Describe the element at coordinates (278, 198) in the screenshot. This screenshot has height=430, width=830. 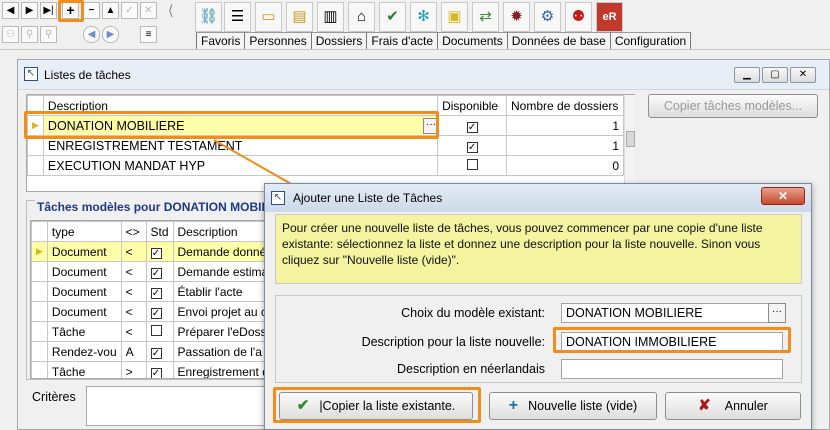
I see `dialog-app-icon: ↖` at that location.